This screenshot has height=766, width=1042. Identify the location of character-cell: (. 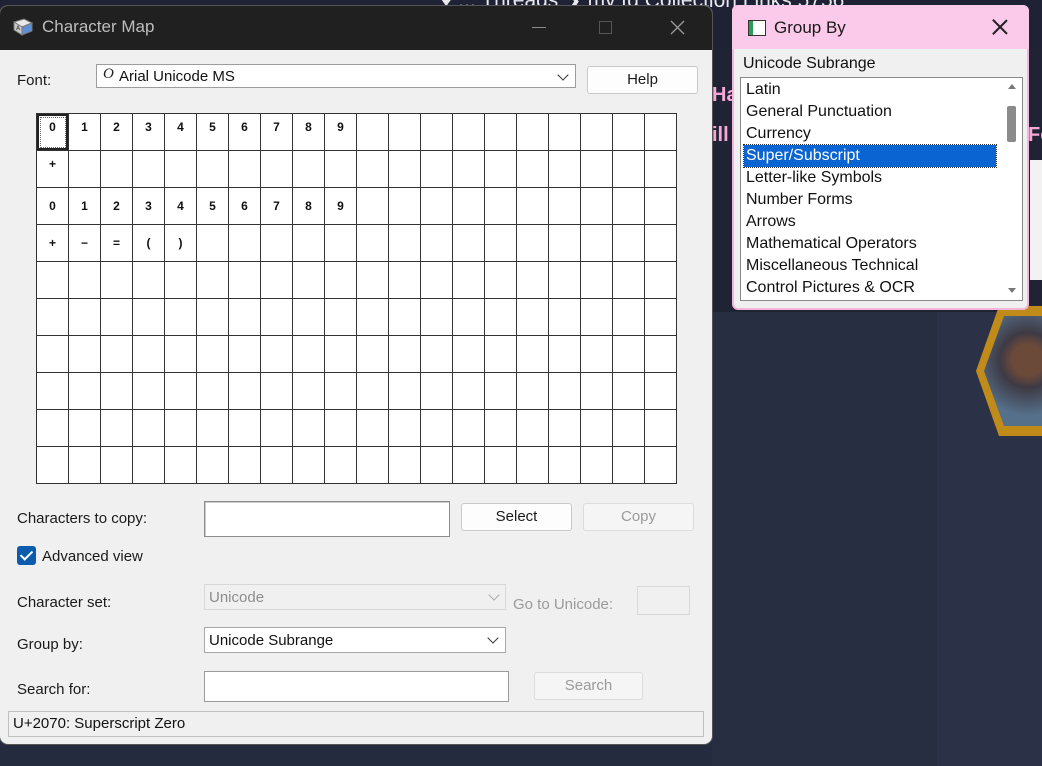
(149, 243).